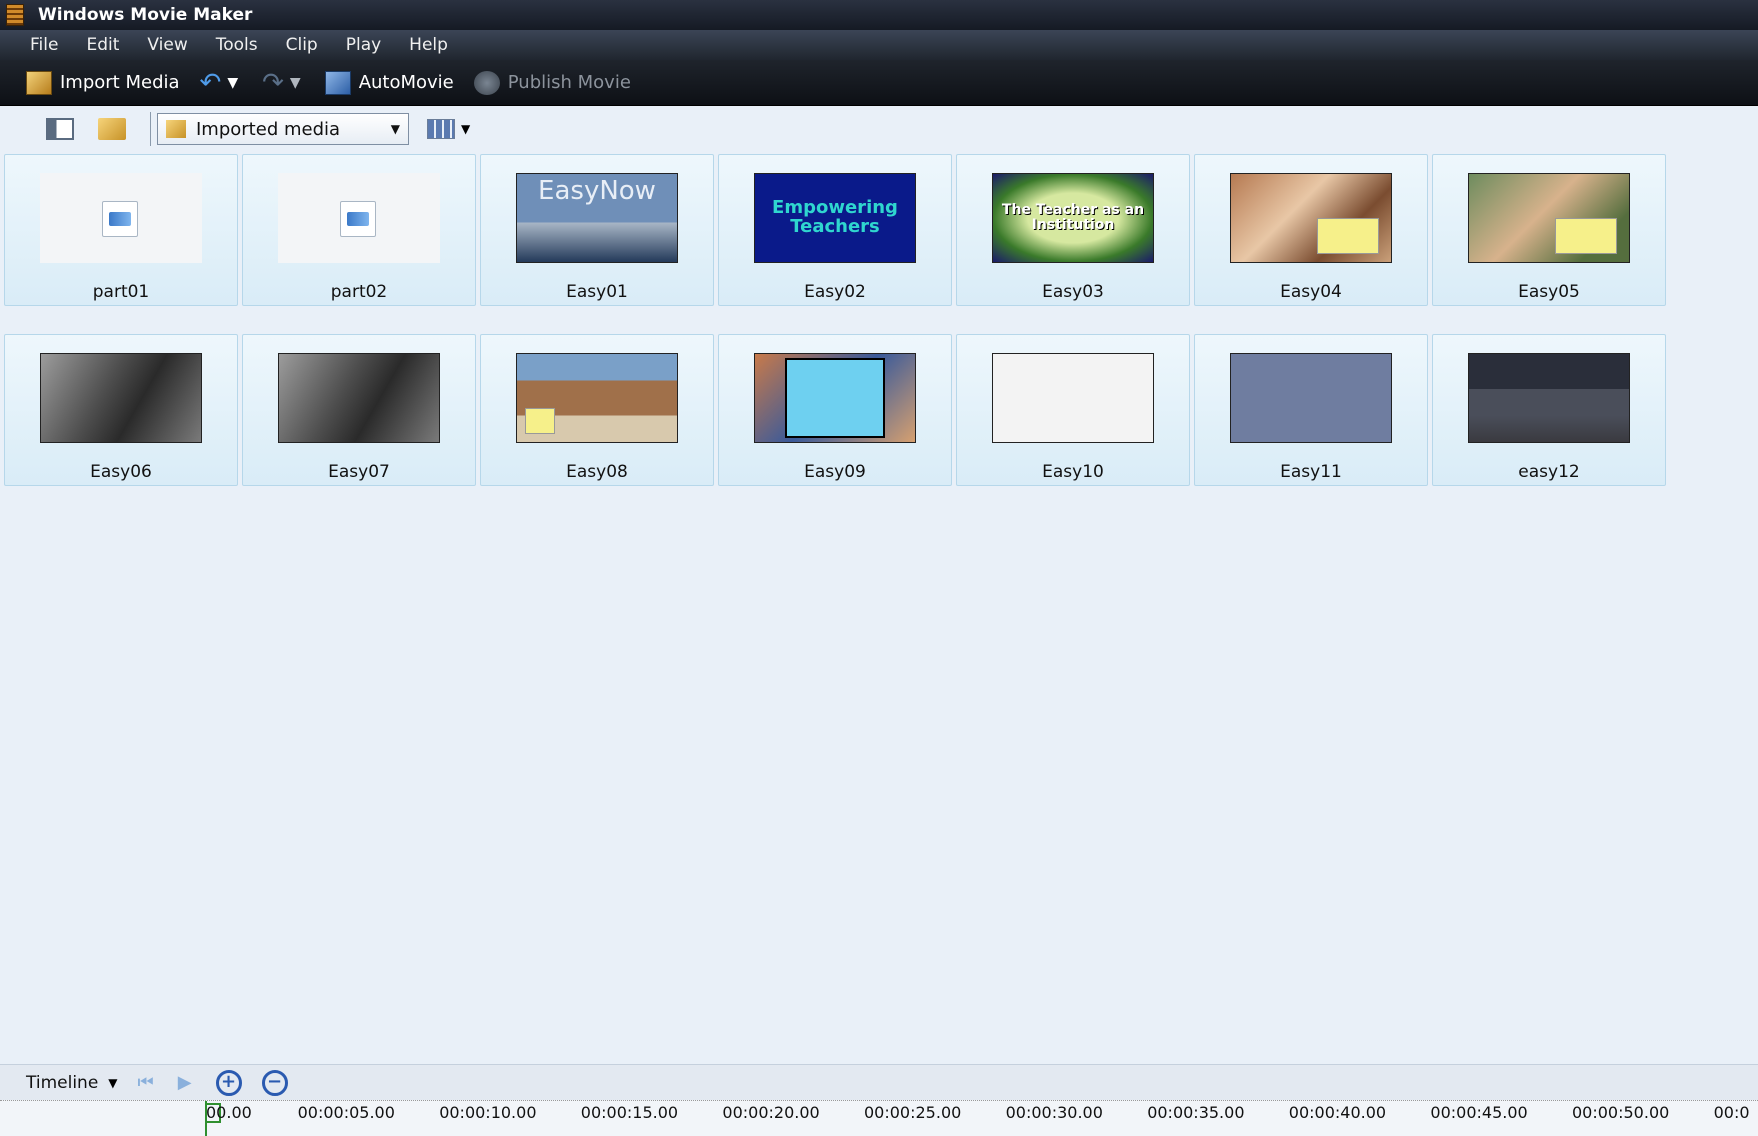  What do you see at coordinates (112, 1083) in the screenshot?
I see `timeline-dropdown-icon: ▼` at bounding box center [112, 1083].